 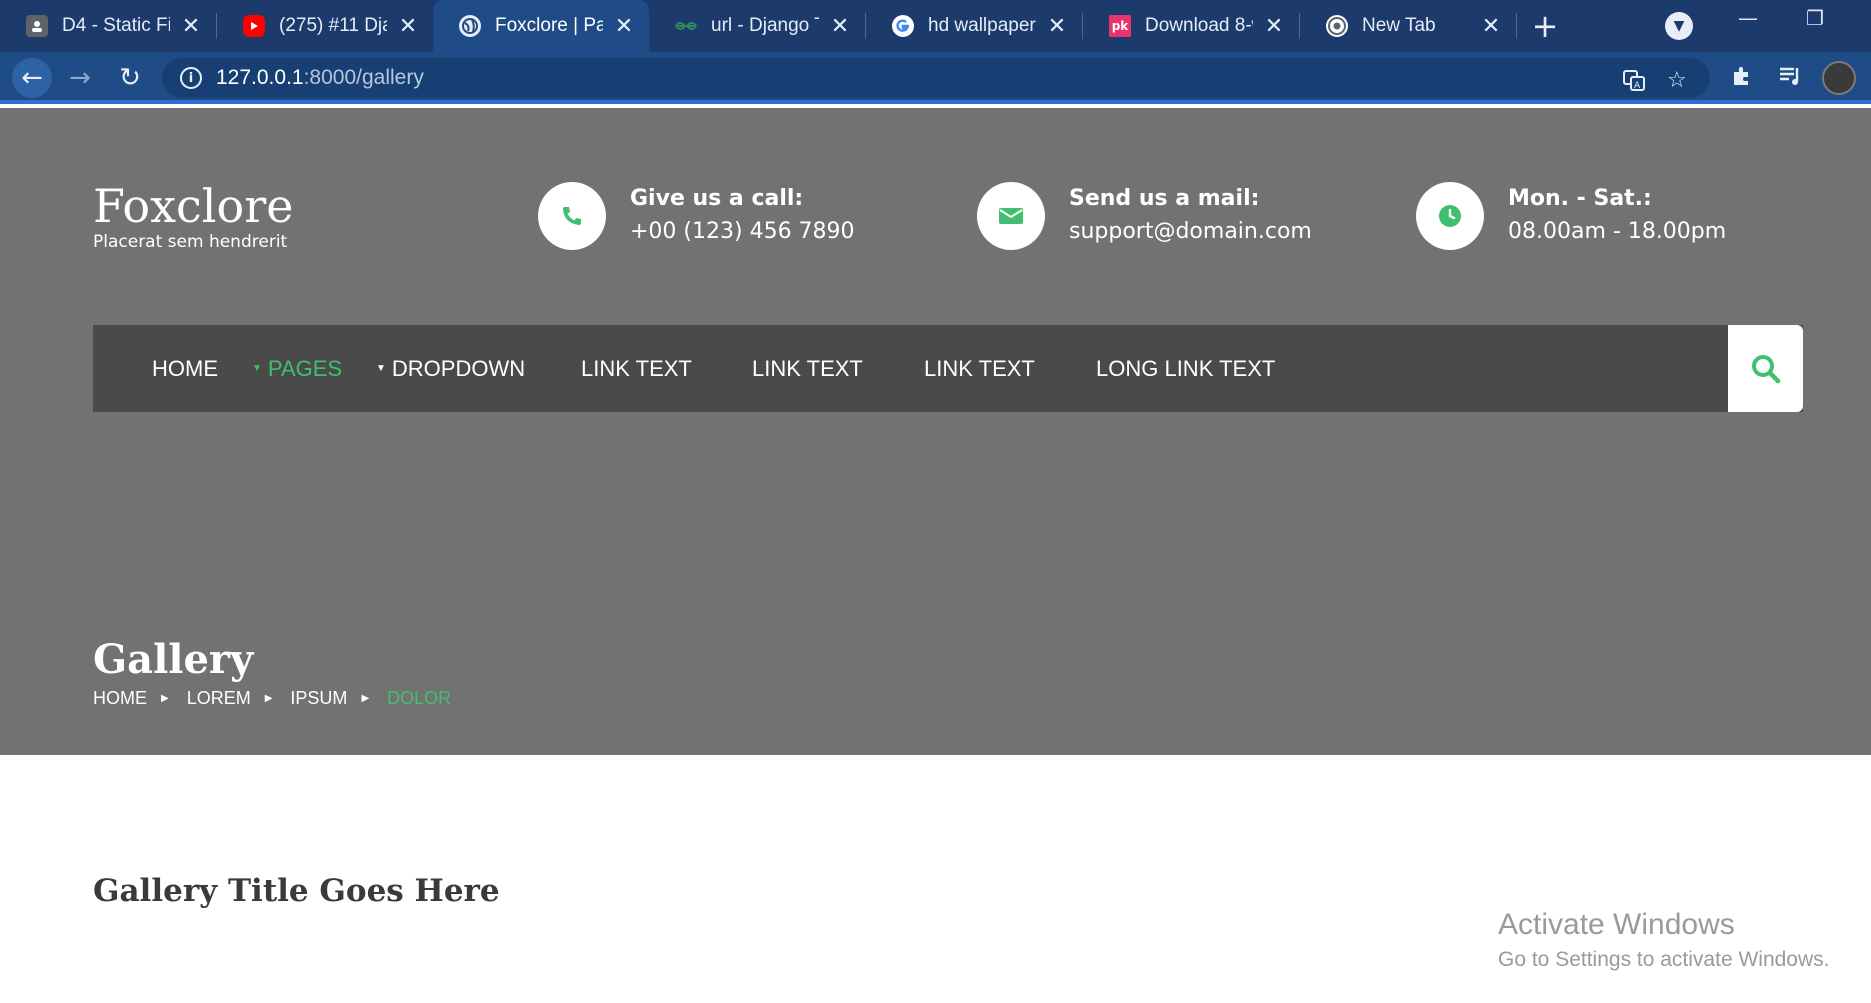 What do you see at coordinates (1571, 216) in the screenshot?
I see `contact-hours: Mon. - Sat.: 08.00am - 18.00pm` at bounding box center [1571, 216].